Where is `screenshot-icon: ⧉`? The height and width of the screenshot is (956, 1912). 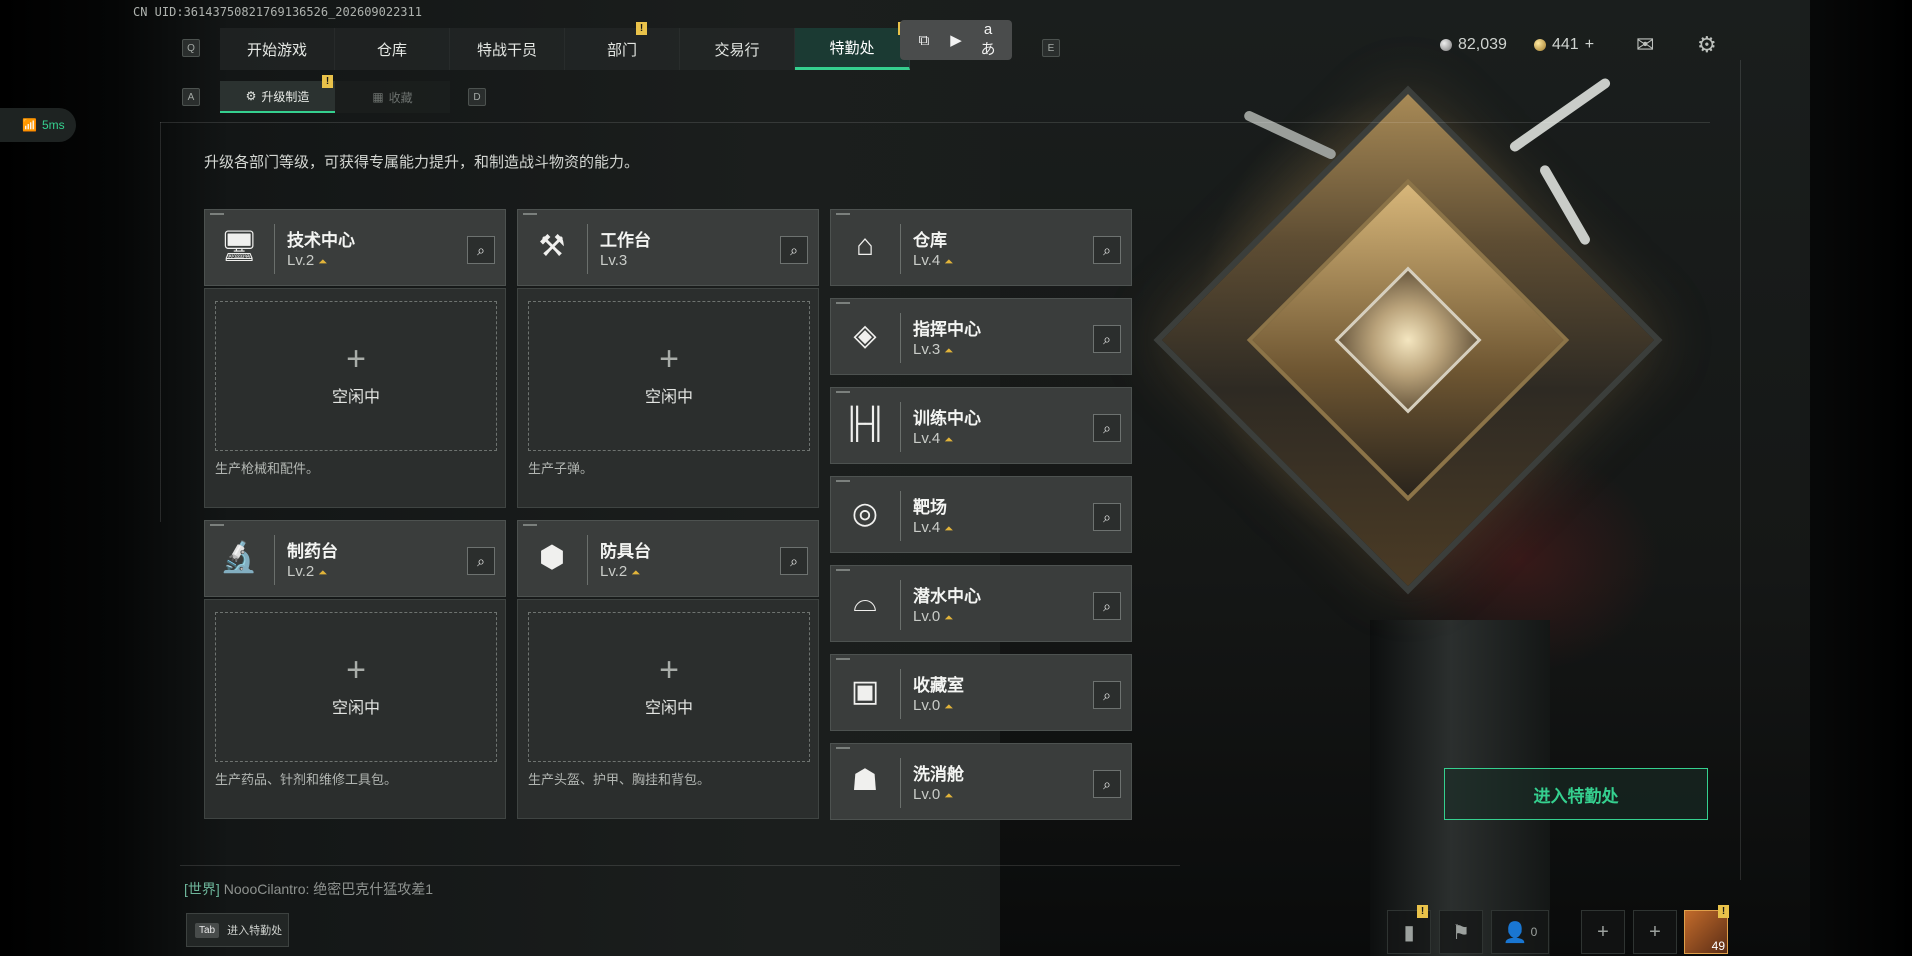 screenshot-icon: ⧉ is located at coordinates (924, 40).